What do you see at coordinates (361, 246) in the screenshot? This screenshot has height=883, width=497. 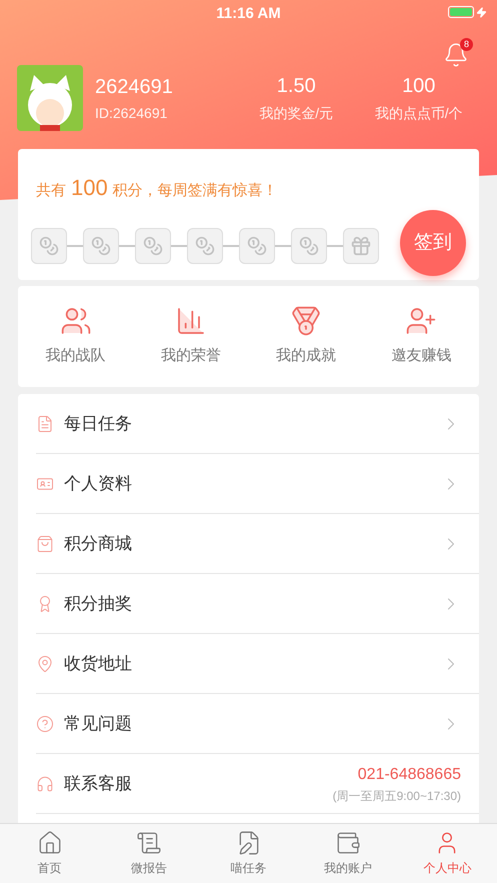 I see `gift-icon` at bounding box center [361, 246].